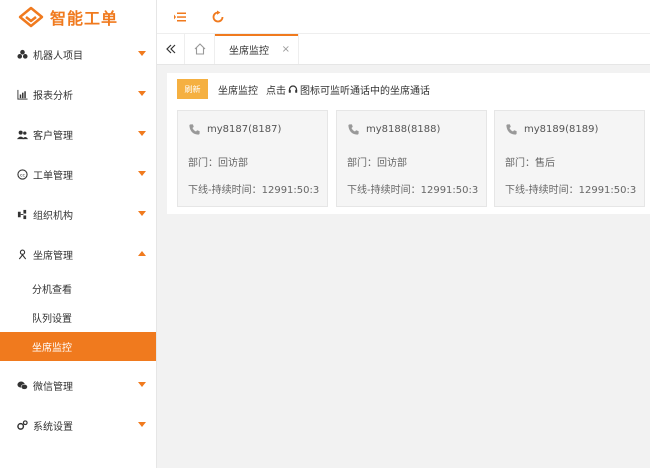 The height and width of the screenshot is (468, 650). Describe the element at coordinates (53, 136) in the screenshot. I see `sidebar-item-label: 客户管理` at that location.